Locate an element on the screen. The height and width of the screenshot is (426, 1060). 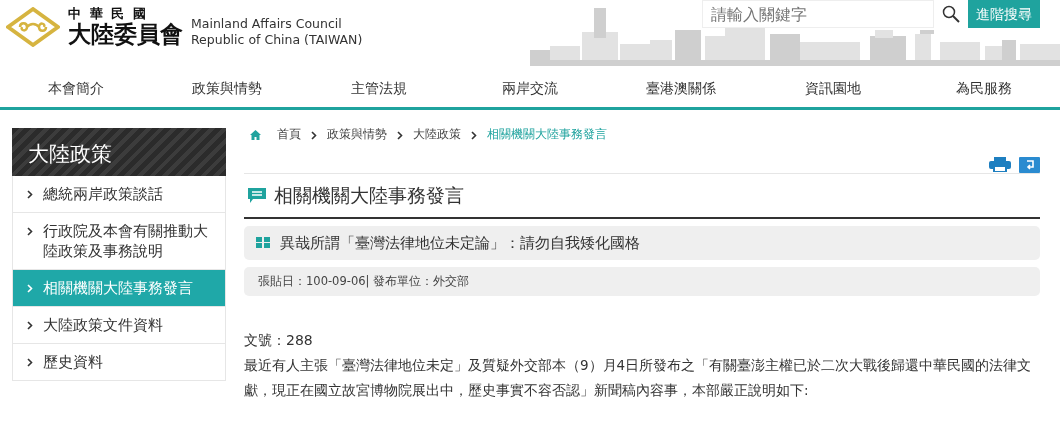
article-meta: 張貼日：100-09-06| 發布單位：外交部 is located at coordinates (642, 282).